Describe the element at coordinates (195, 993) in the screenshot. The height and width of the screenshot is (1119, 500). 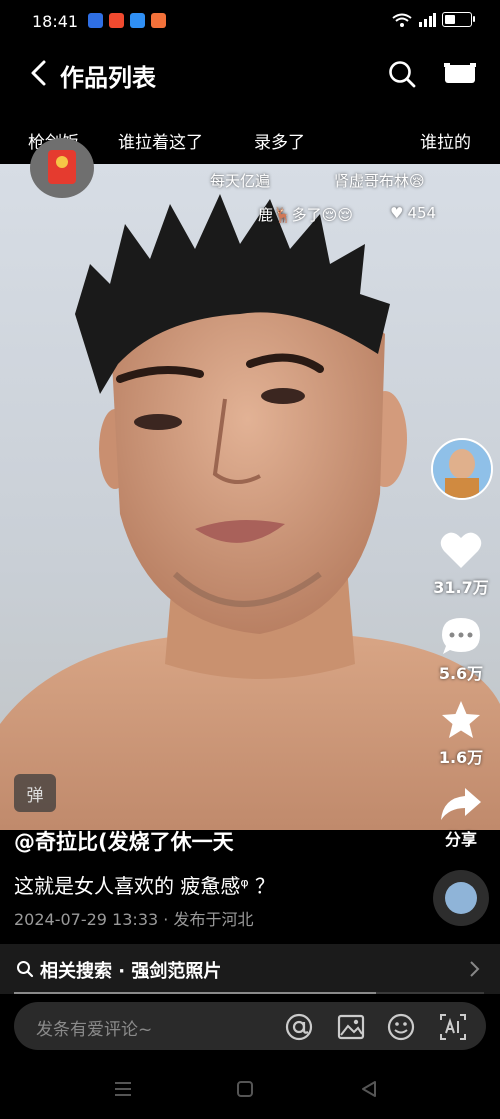
I see `video-progress-fill` at that location.